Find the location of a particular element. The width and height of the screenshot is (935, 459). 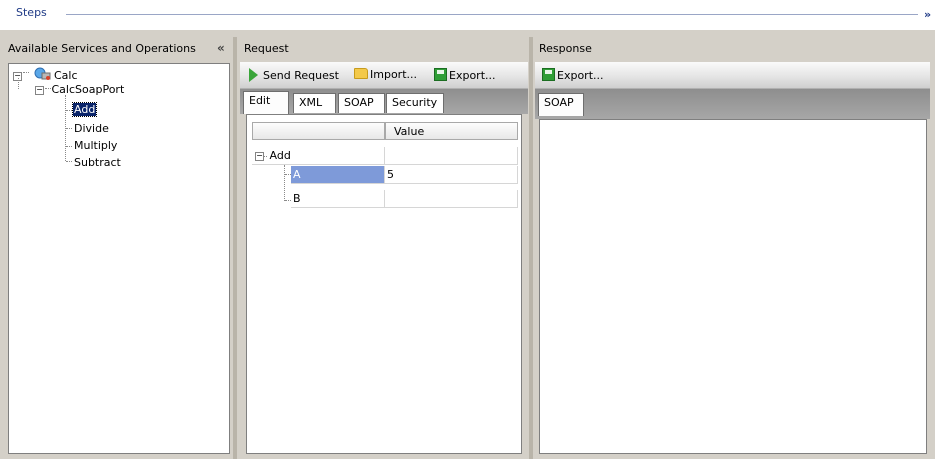

tree-operation-add: Add is located at coordinates (84, 109).